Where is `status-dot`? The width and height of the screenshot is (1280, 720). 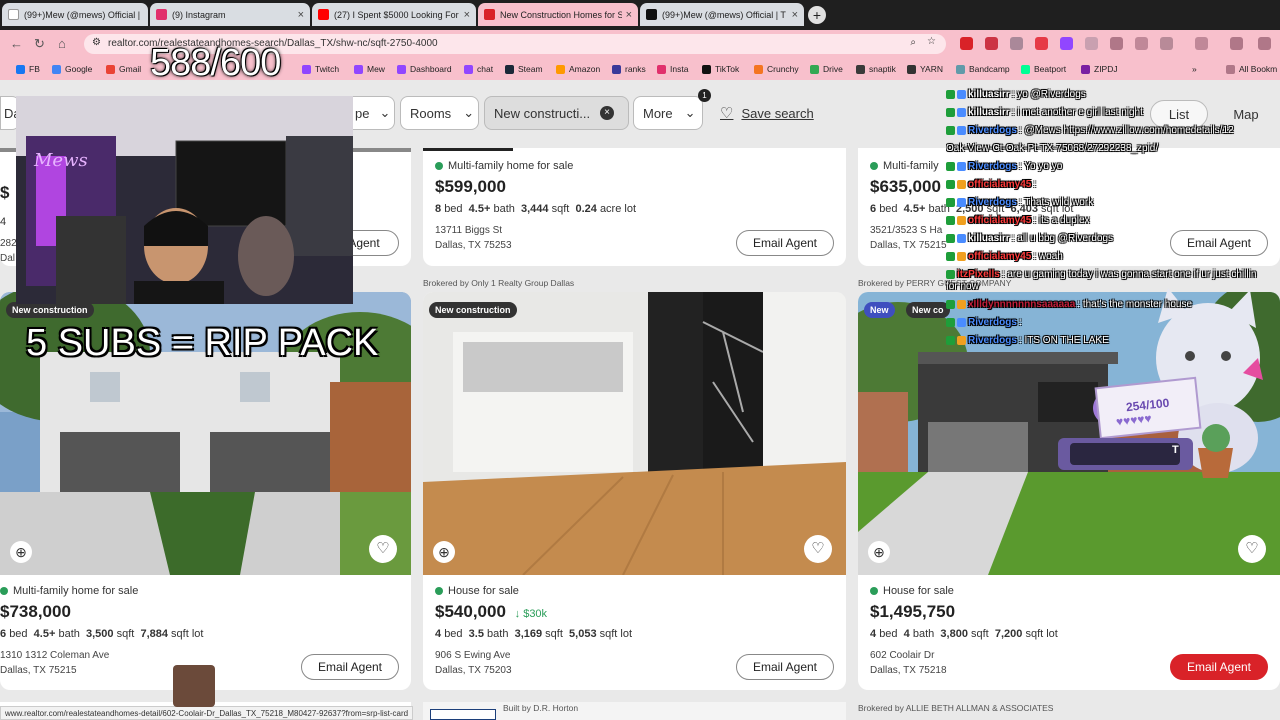
status-dot is located at coordinates (4, 591).